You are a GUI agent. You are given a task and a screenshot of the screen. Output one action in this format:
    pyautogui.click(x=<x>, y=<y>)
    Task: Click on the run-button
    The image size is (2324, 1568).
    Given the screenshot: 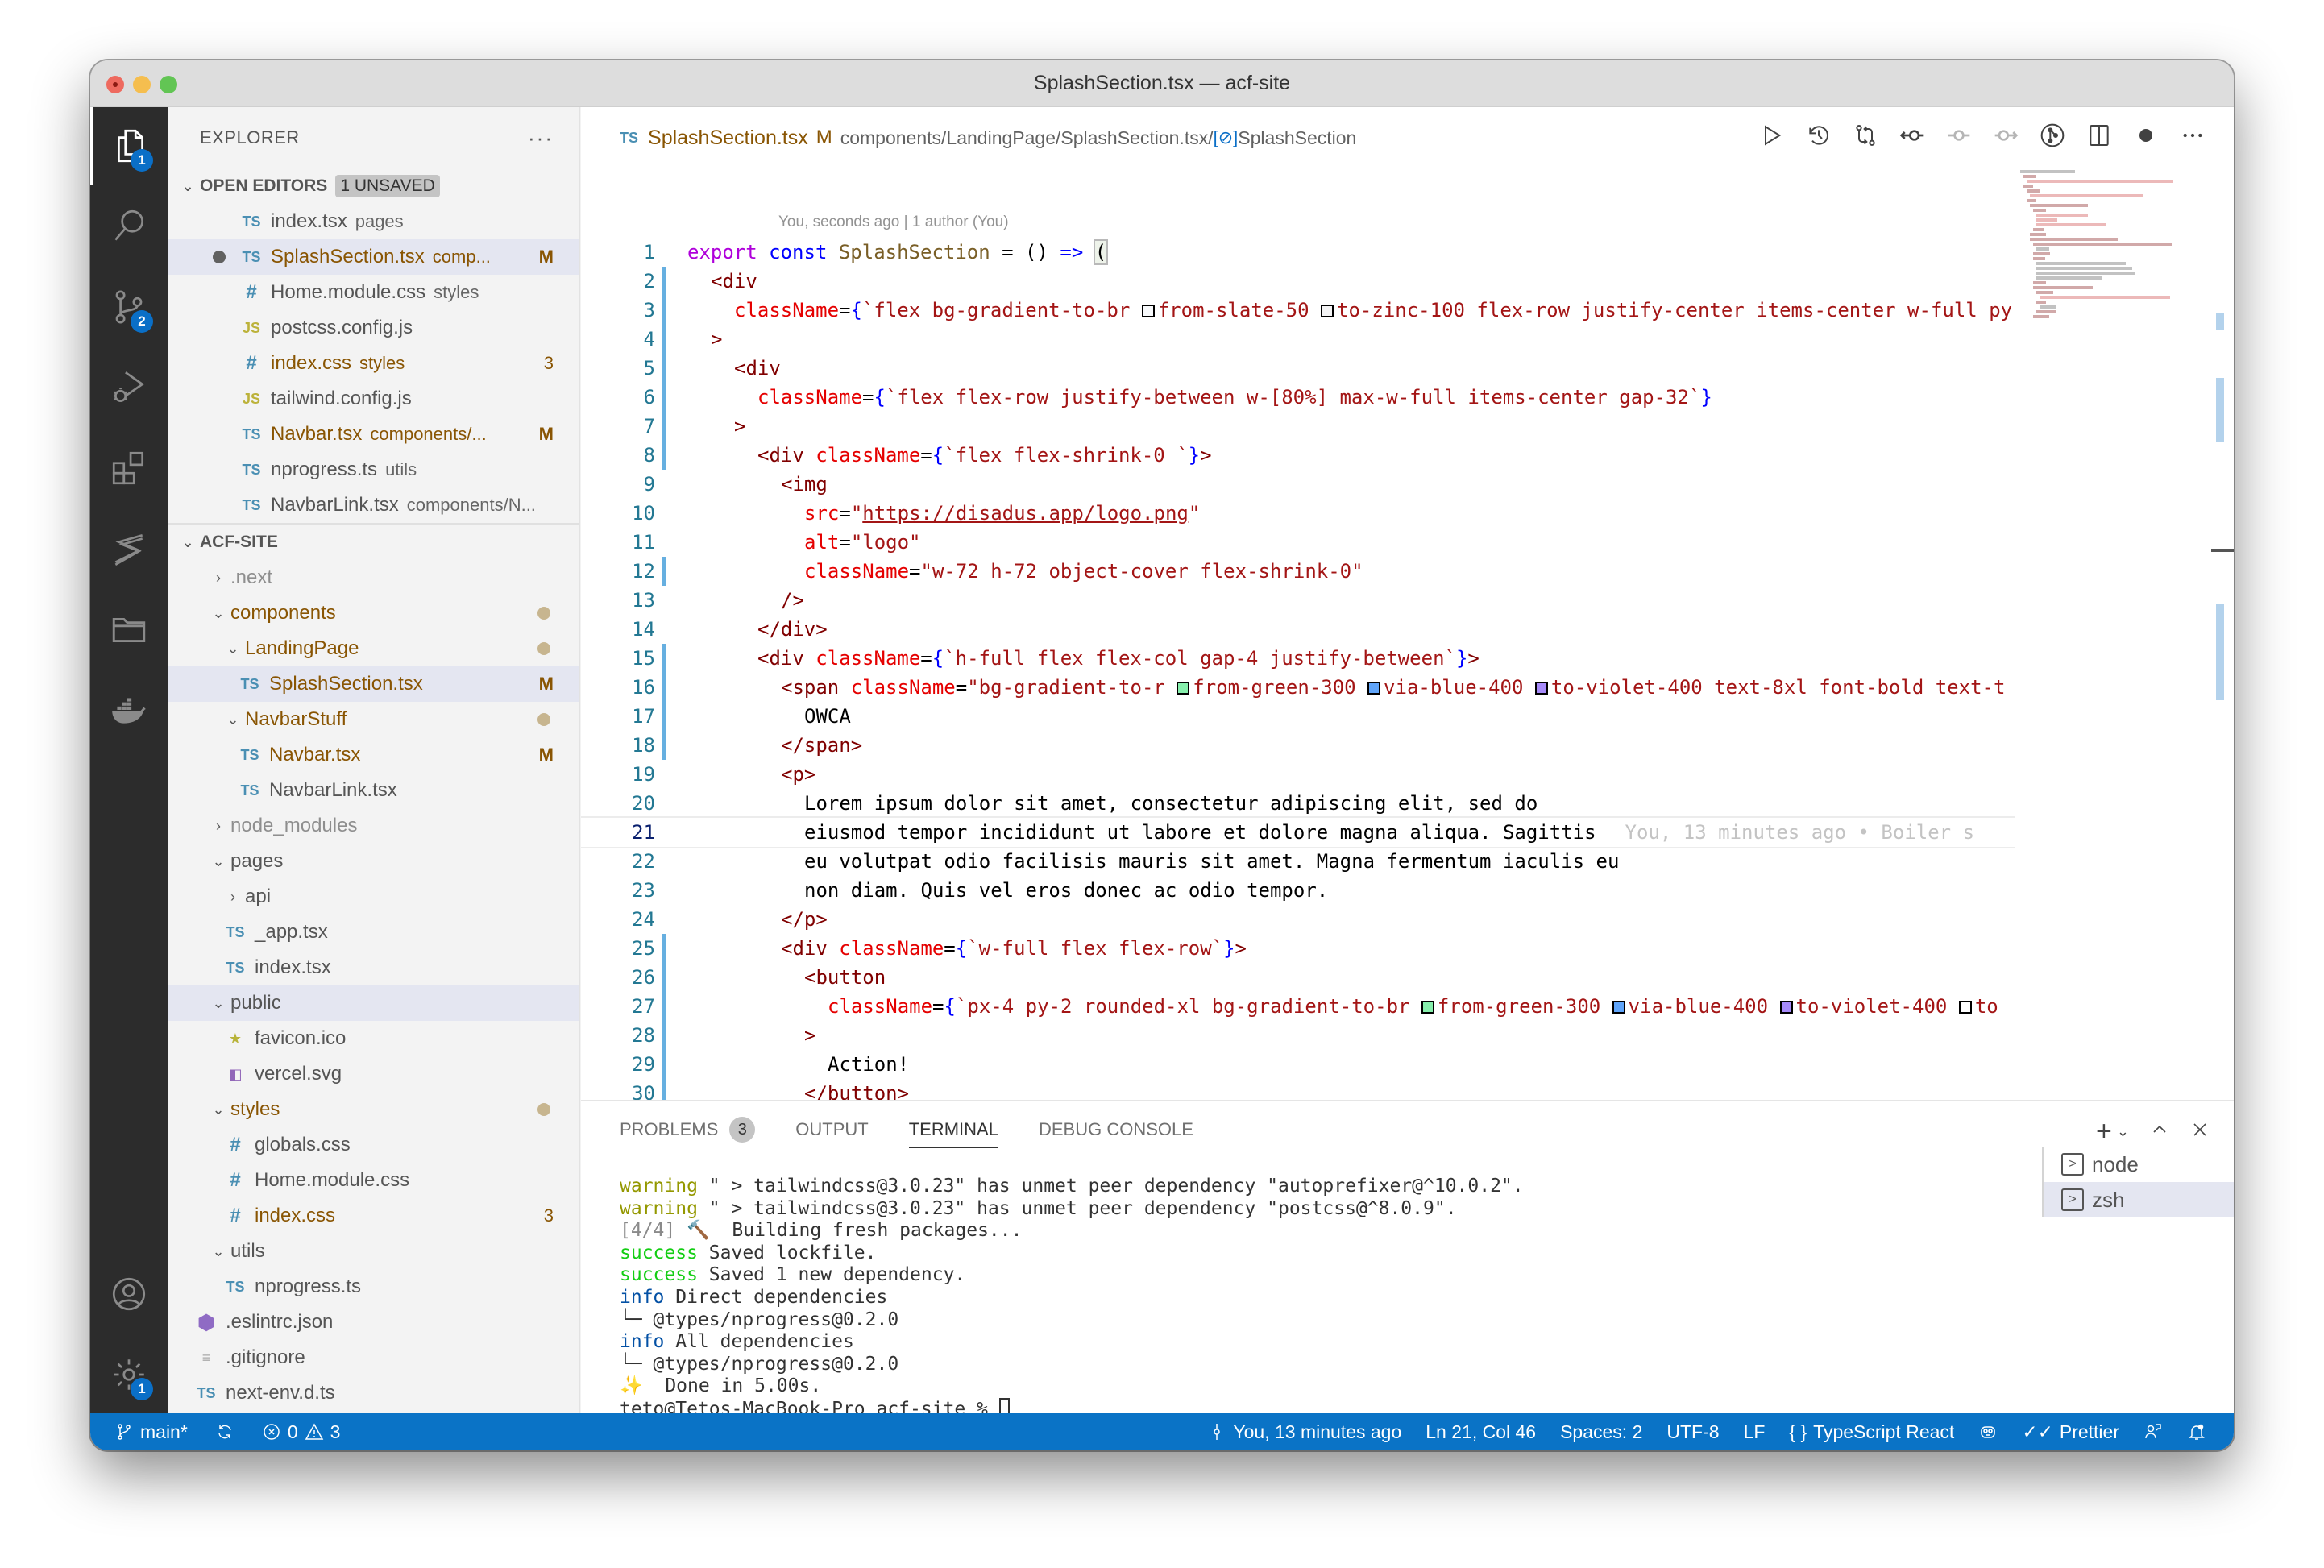 What is the action you would take?
    pyautogui.click(x=1772, y=135)
    